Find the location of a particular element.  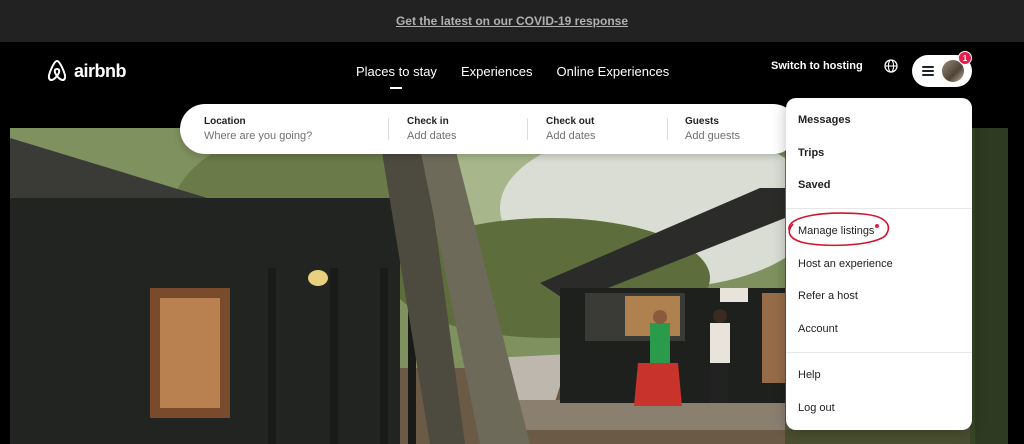

switch-to-hosting-link: Switch to hosting is located at coordinates (817, 66).